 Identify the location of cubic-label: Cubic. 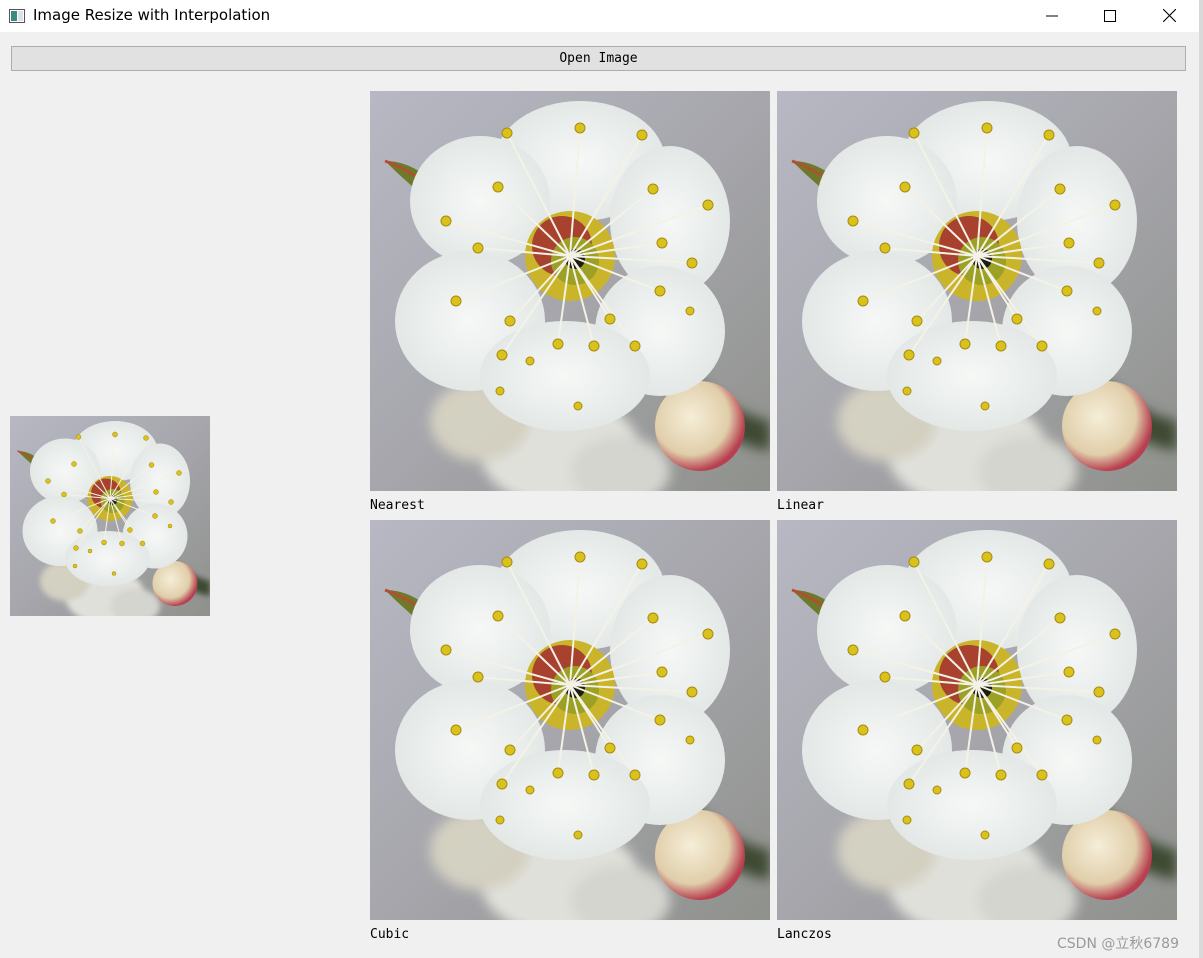
(390, 934).